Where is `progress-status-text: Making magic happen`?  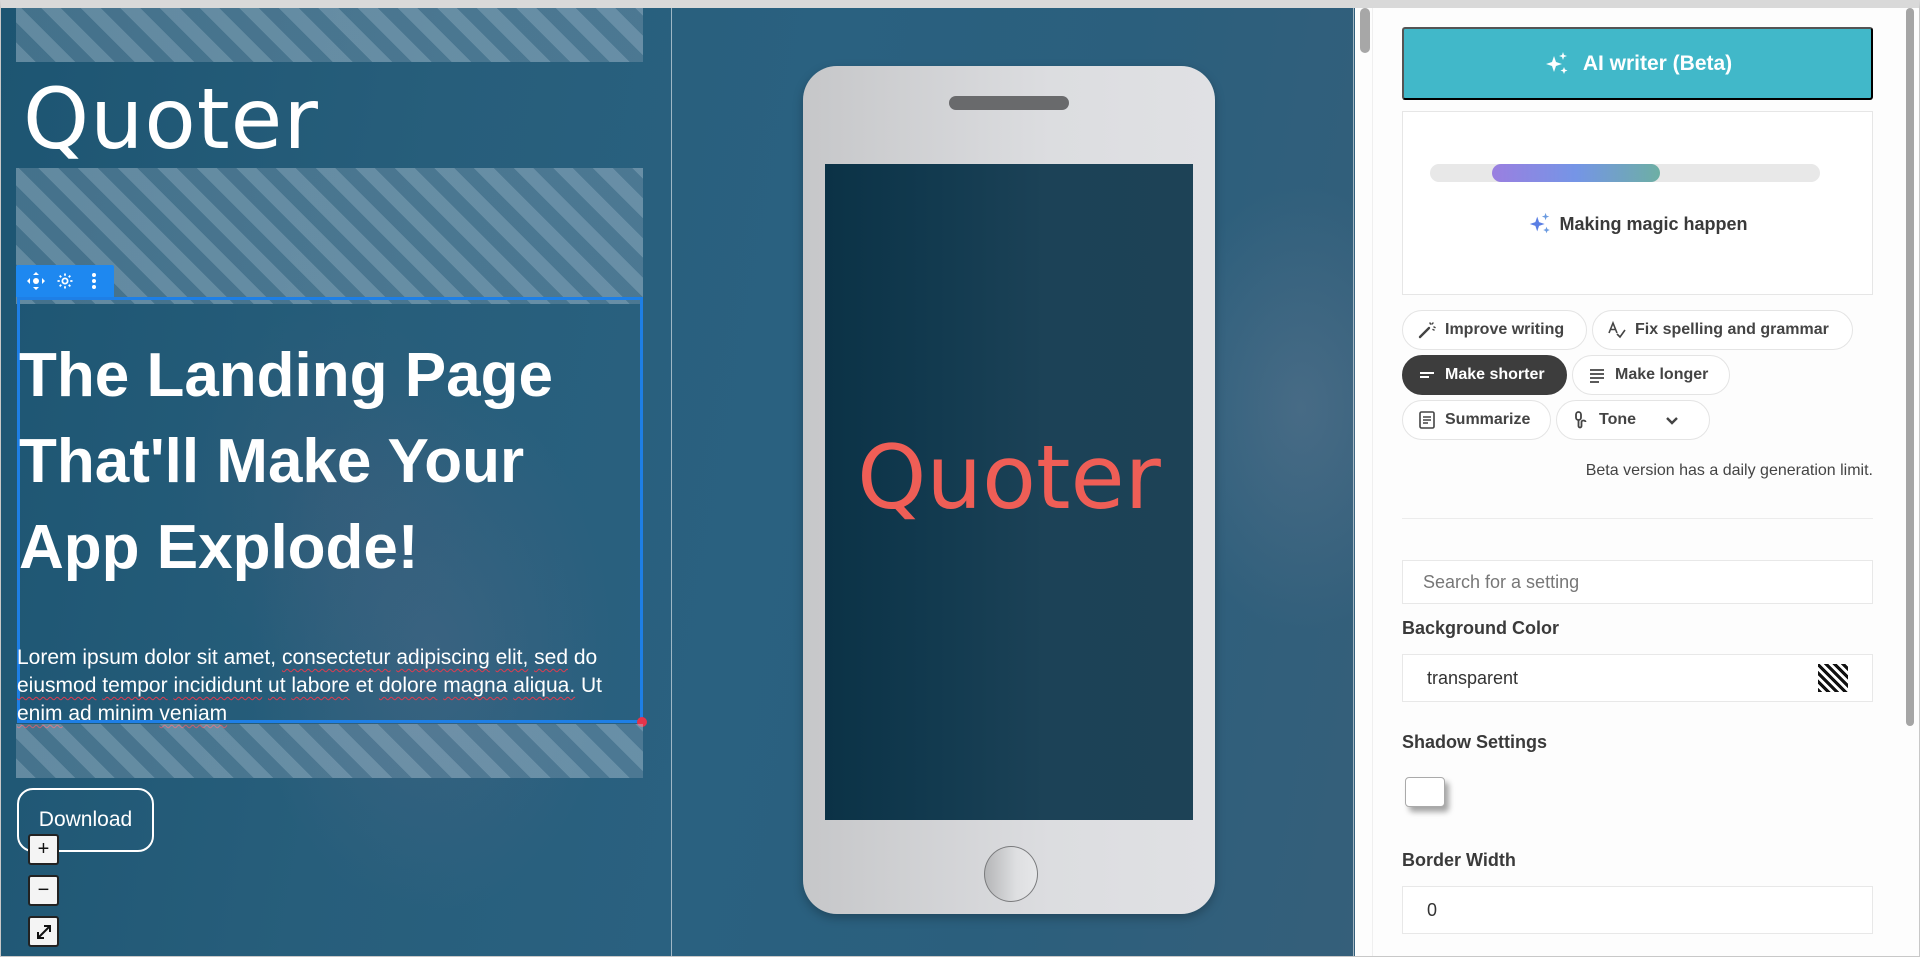 progress-status-text: Making magic happen is located at coordinates (1653, 223).